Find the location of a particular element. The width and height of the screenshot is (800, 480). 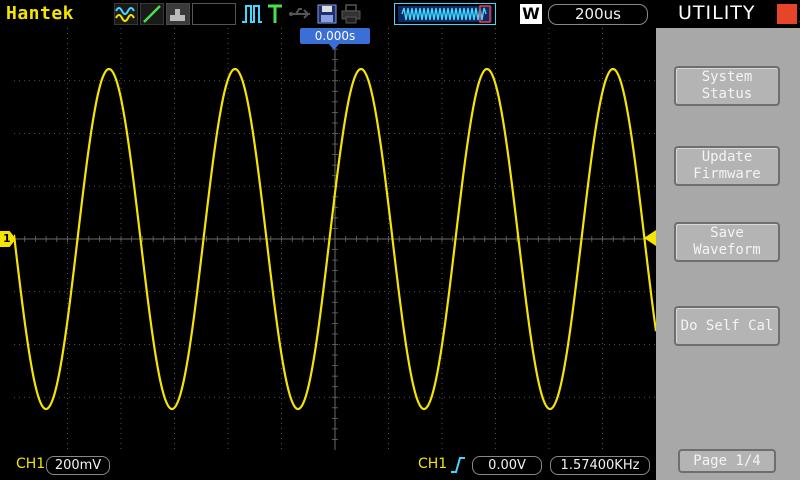

trigger-level-display: 0.00V is located at coordinates (507, 465).